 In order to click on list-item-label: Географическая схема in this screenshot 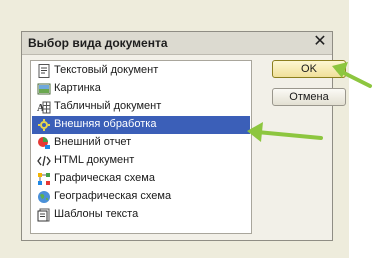, I will do `click(113, 196)`.